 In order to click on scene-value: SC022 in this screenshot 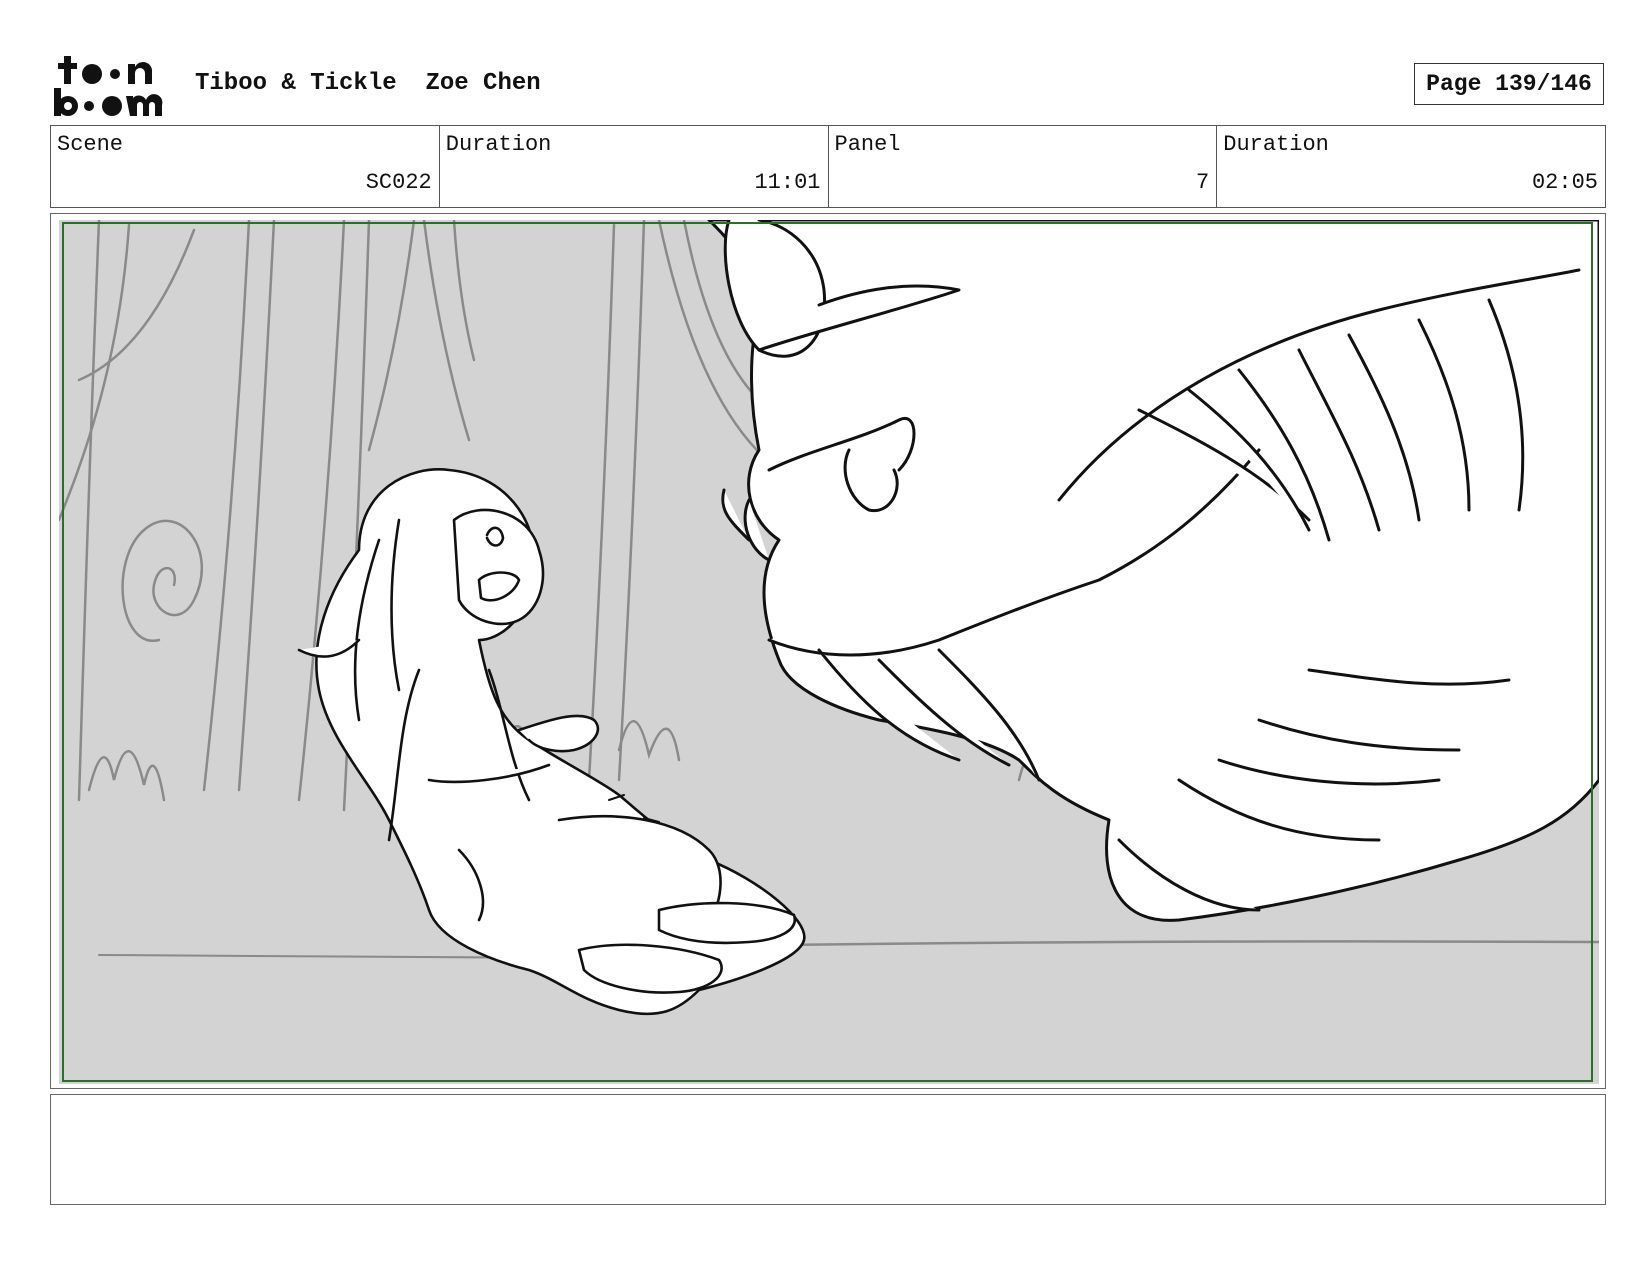, I will do `click(398, 182)`.